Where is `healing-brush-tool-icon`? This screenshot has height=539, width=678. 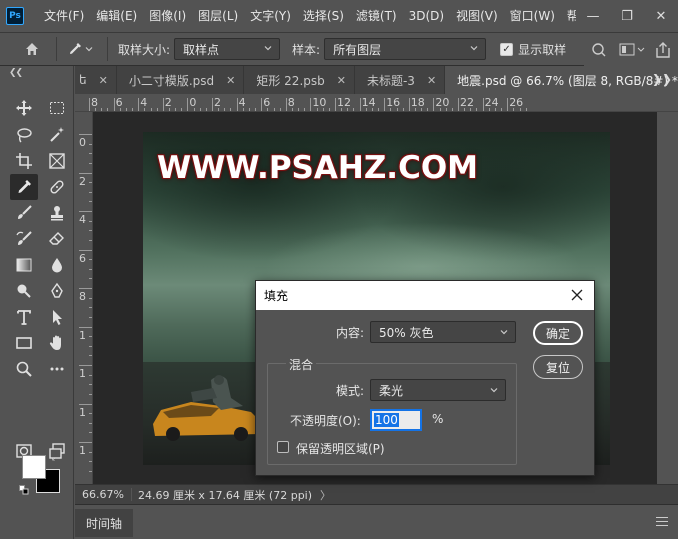 healing-brush-tool-icon is located at coordinates (57, 187).